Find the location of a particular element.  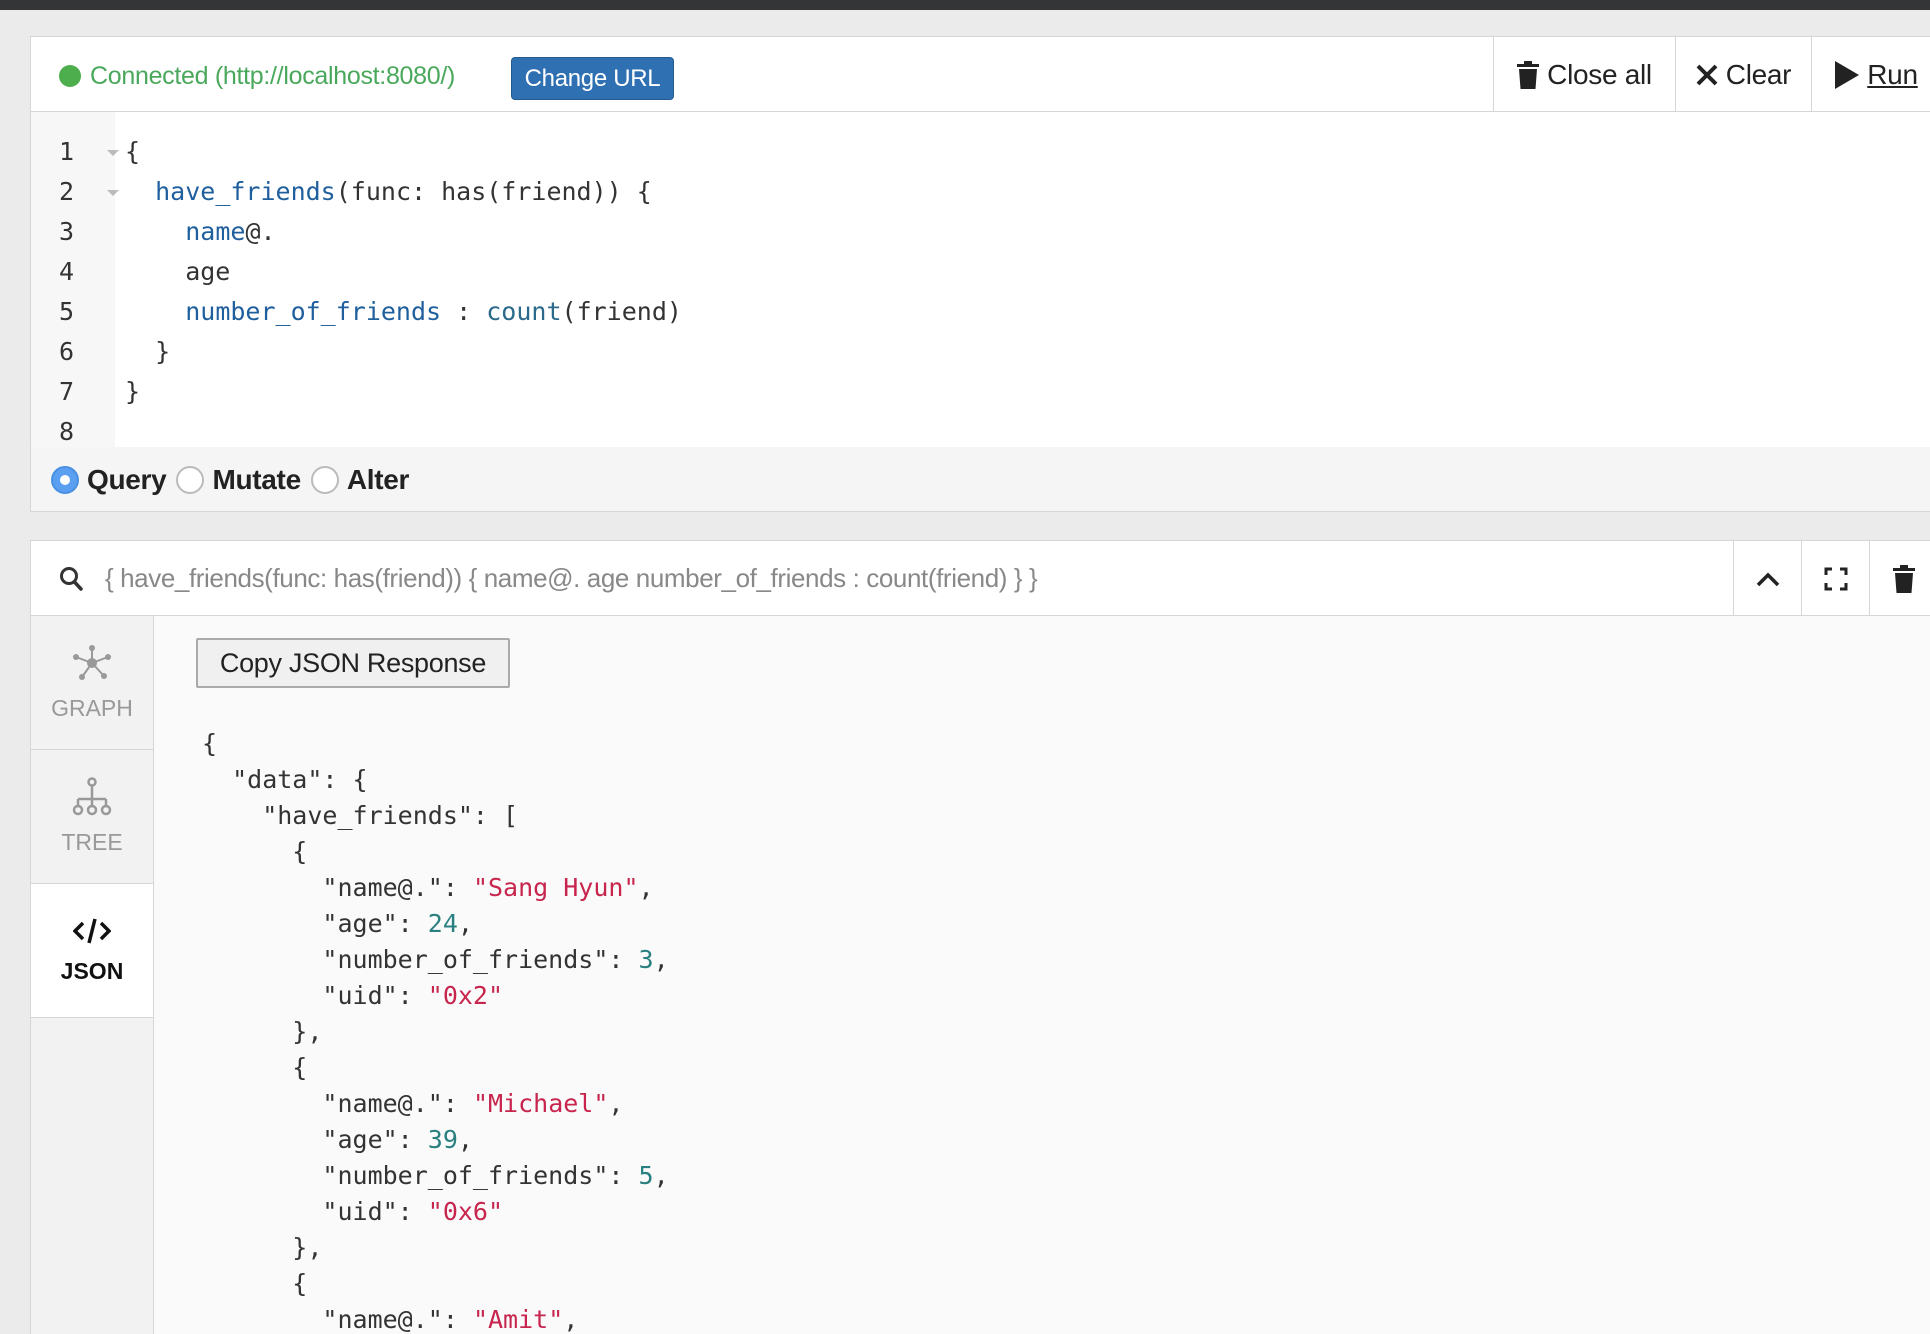

chevron-up-icon is located at coordinates (1767, 579).